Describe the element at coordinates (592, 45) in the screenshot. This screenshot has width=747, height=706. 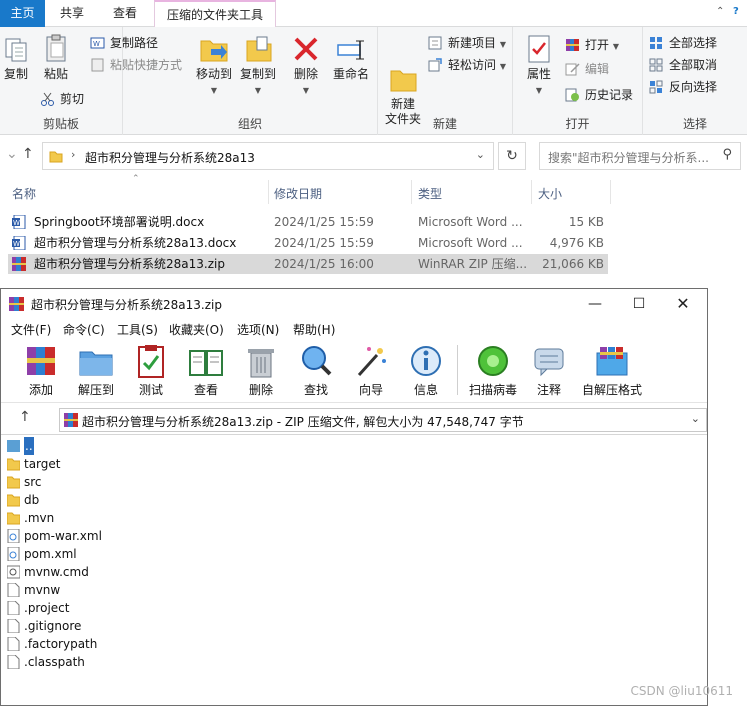
I see `open-button: 打开 ▼` at that location.